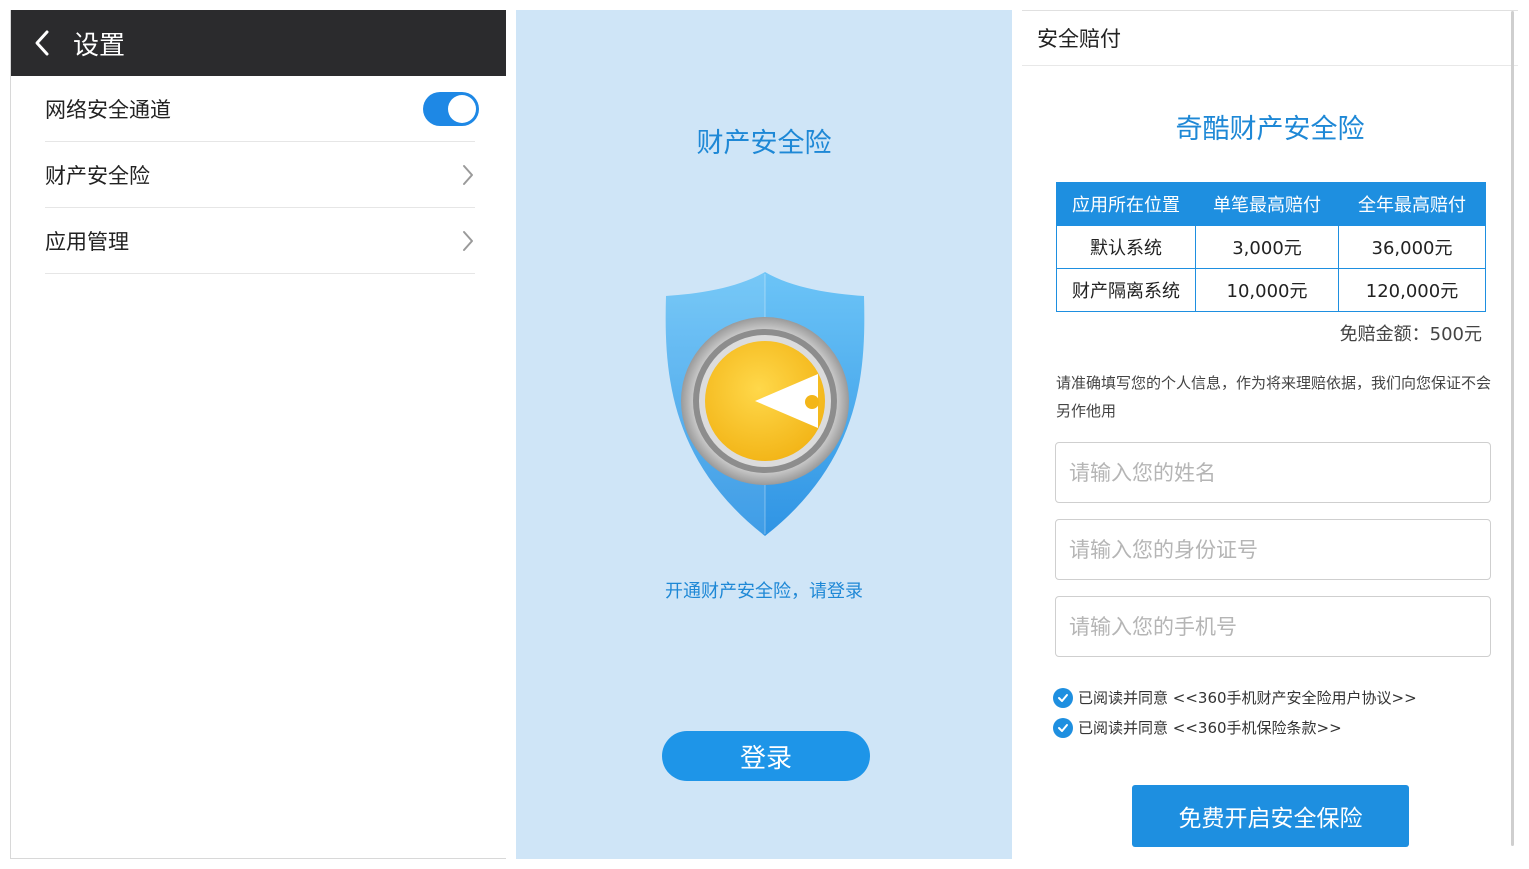  Describe the element at coordinates (258, 43) in the screenshot. I see `settings-header: 设置` at that location.